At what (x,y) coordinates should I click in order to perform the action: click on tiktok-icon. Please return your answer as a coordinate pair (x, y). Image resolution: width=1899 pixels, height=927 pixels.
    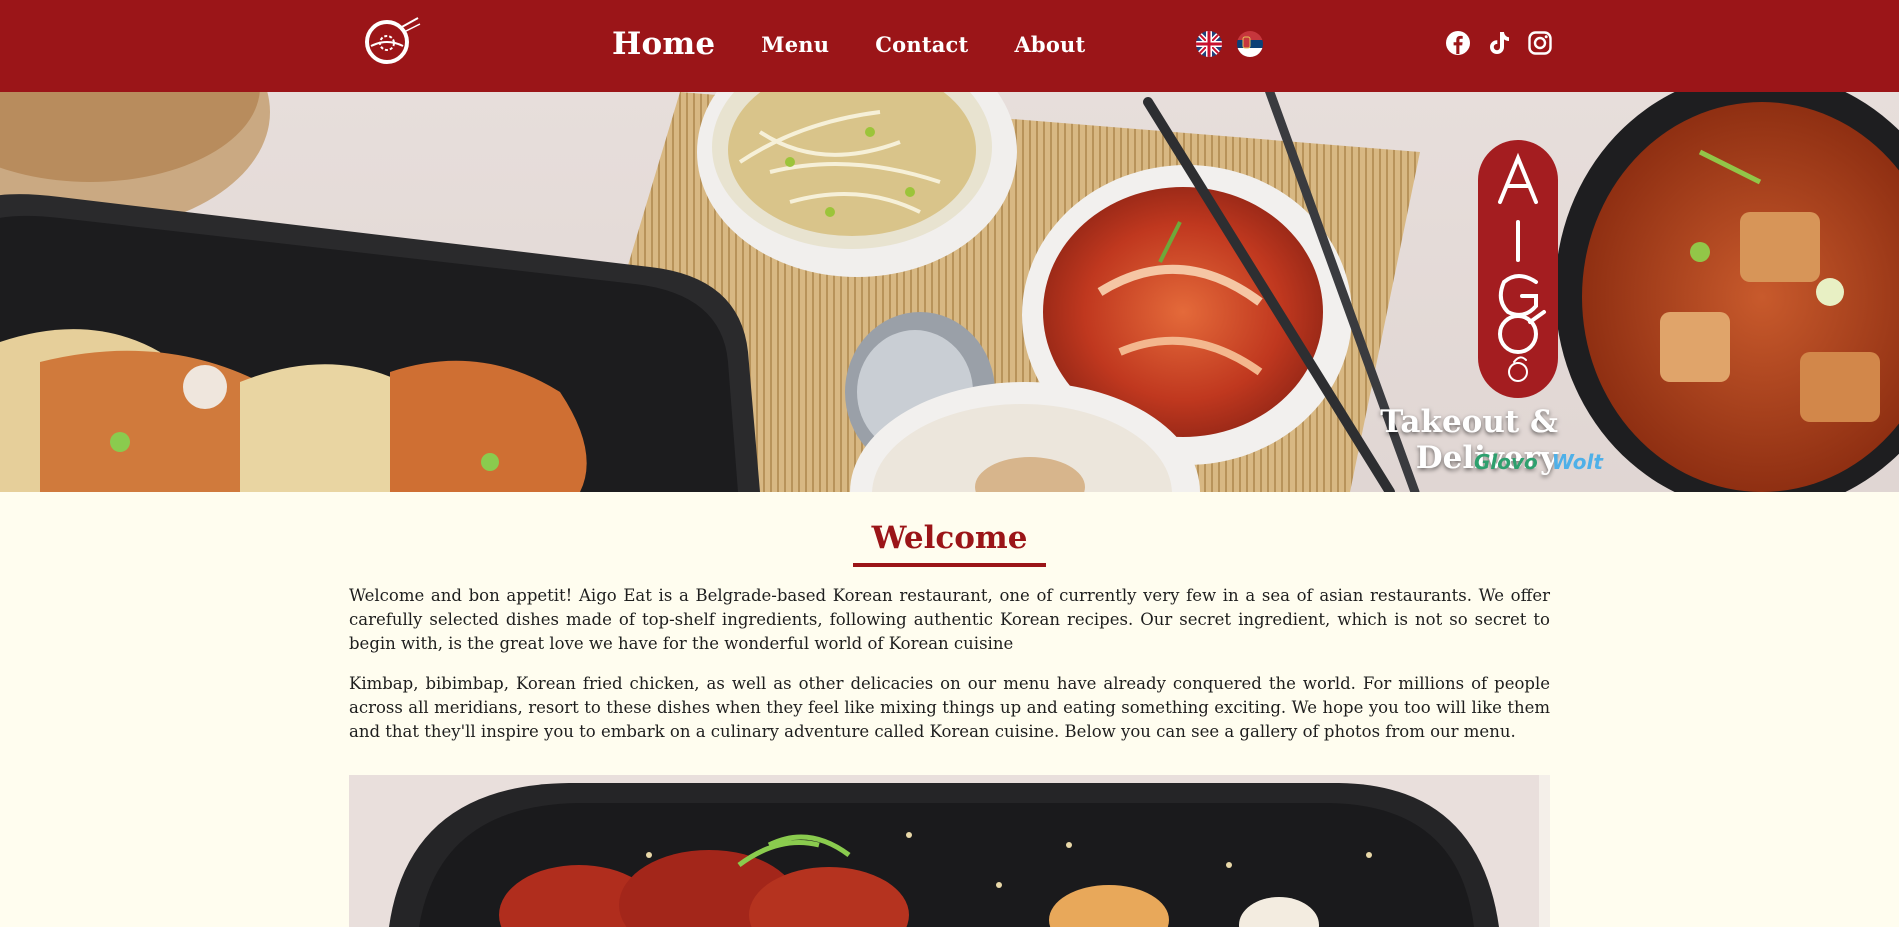
    Looking at the image, I should click on (1499, 43).